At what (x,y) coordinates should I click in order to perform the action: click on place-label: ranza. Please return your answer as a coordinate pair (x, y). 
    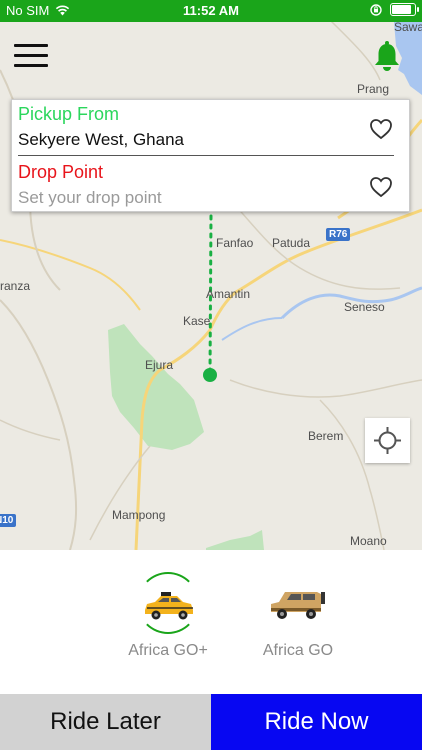
    Looking at the image, I should click on (15, 286).